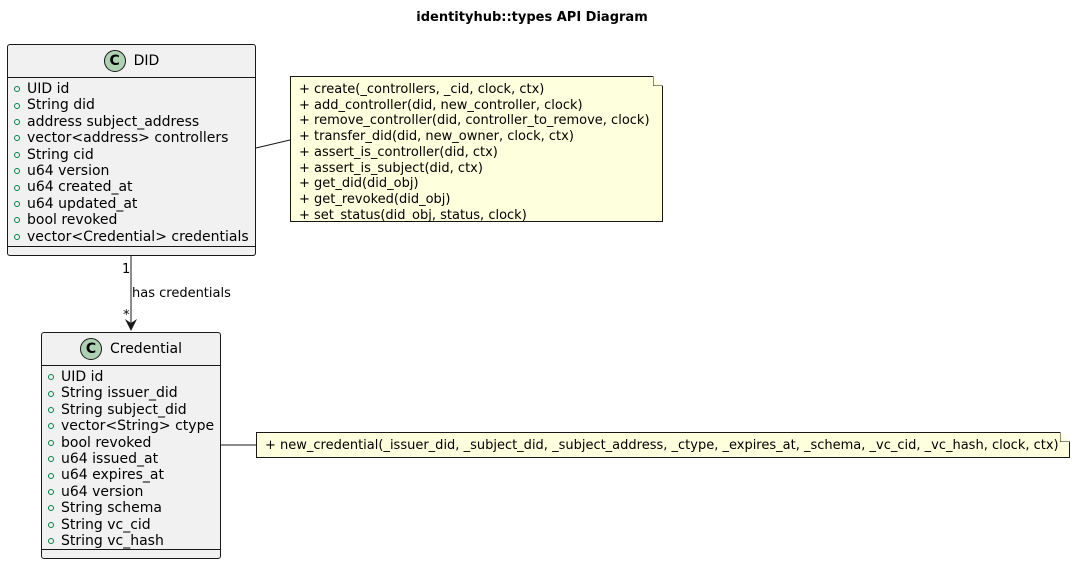 Image resolution: width=1076 pixels, height=565 pixels. What do you see at coordinates (134, 541) in the screenshot?
I see `attribute: String vc_hash` at bounding box center [134, 541].